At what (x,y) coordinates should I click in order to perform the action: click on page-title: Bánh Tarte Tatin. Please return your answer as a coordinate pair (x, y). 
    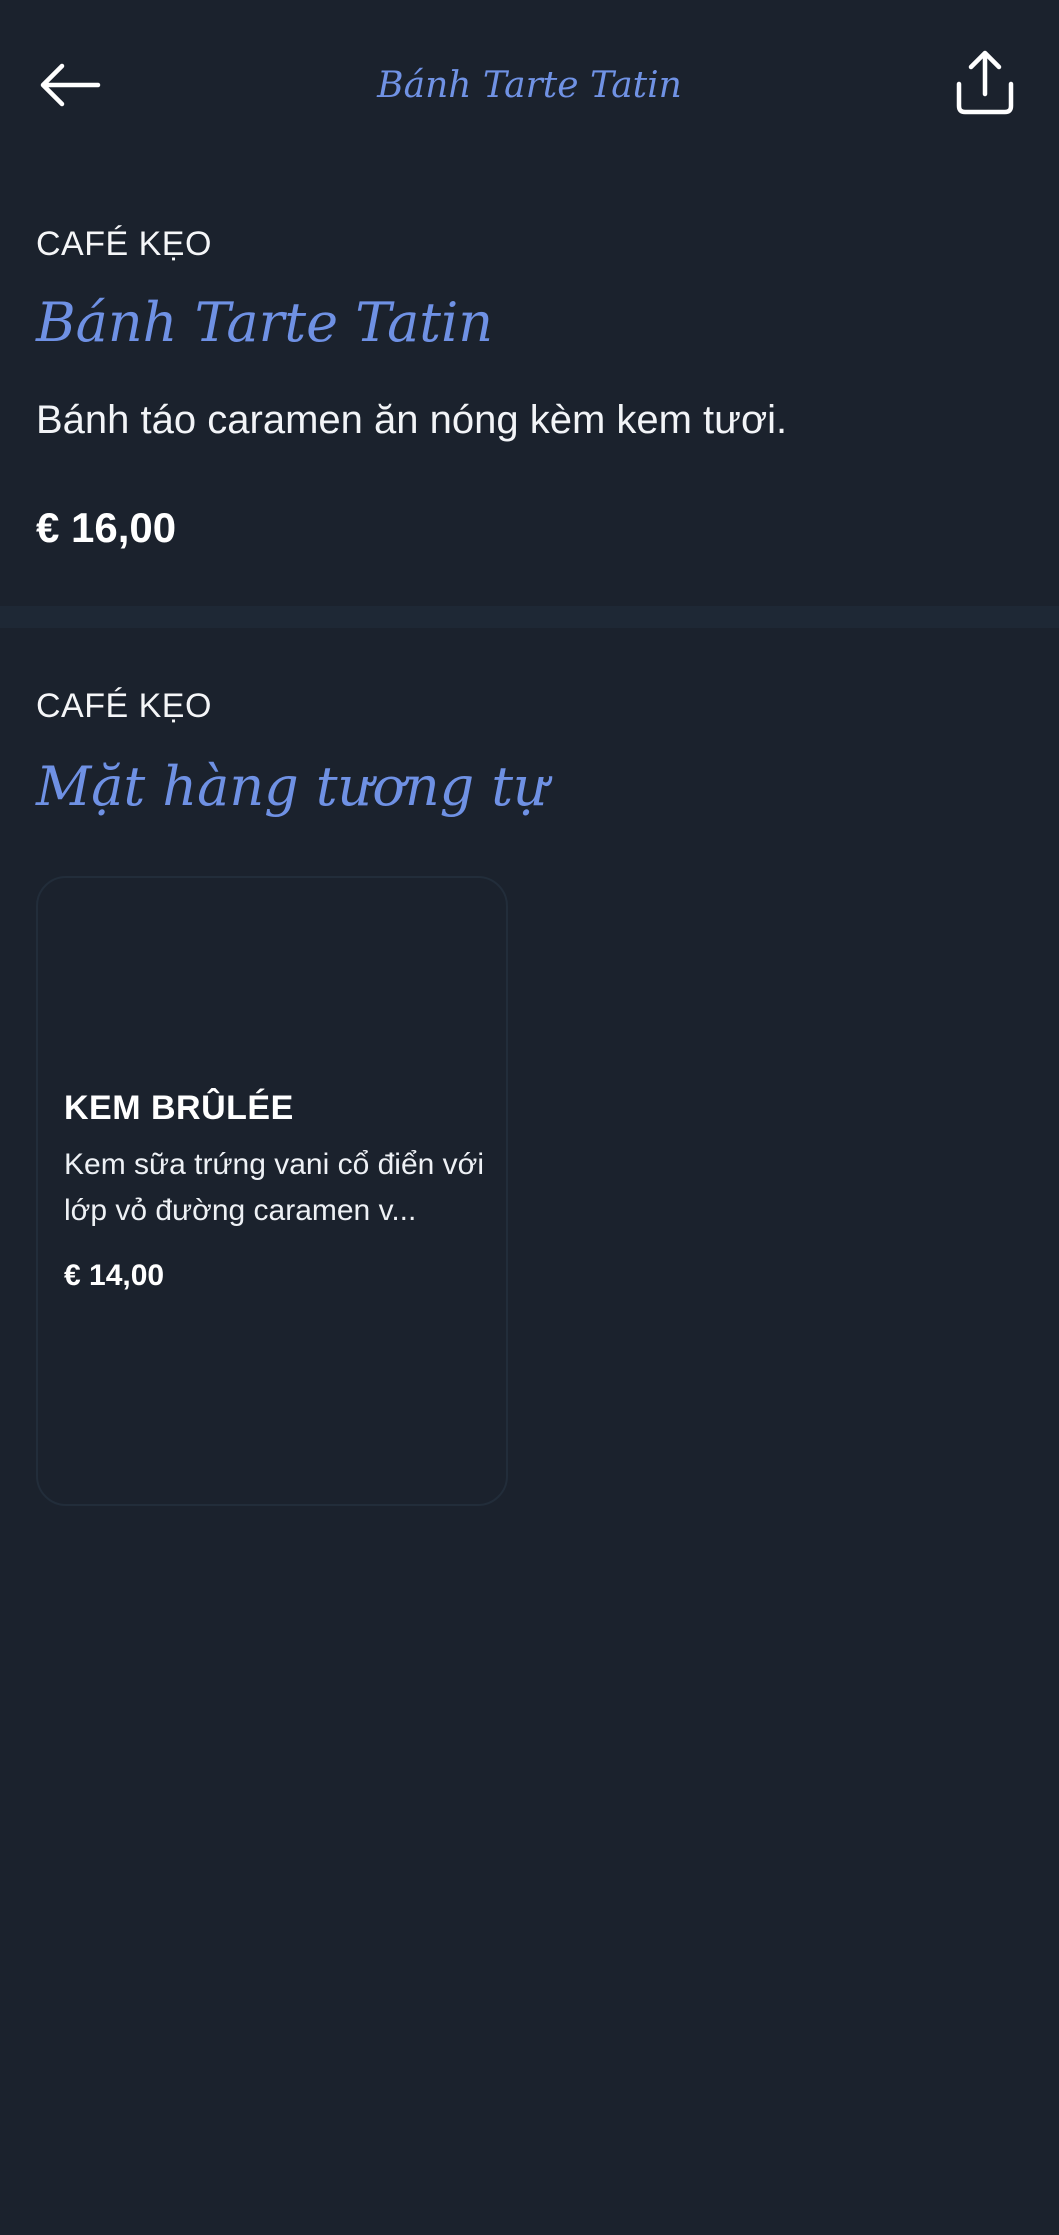
    Looking at the image, I should click on (529, 85).